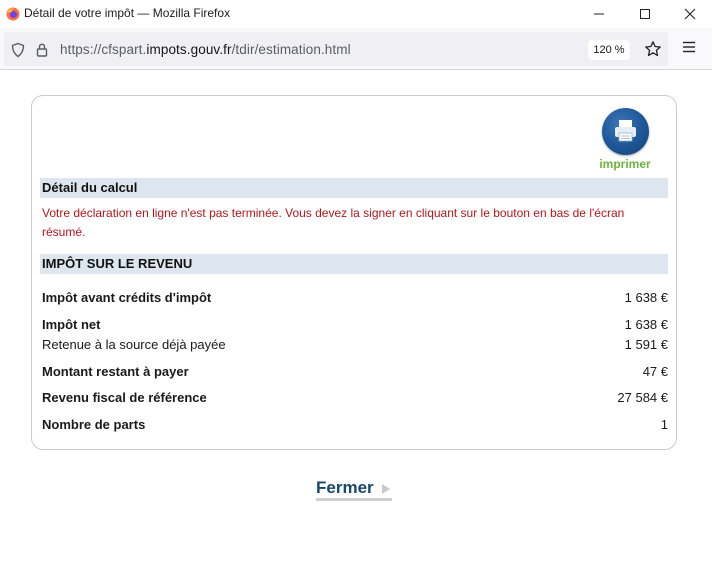 This screenshot has width=712, height=572. Describe the element at coordinates (609, 50) in the screenshot. I see `zoom-level-badge: 120 %` at that location.